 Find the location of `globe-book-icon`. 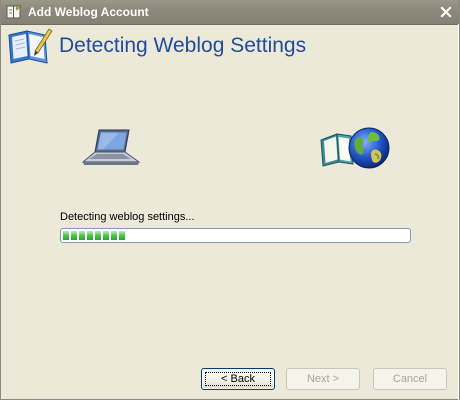

globe-book-icon is located at coordinates (355, 148).